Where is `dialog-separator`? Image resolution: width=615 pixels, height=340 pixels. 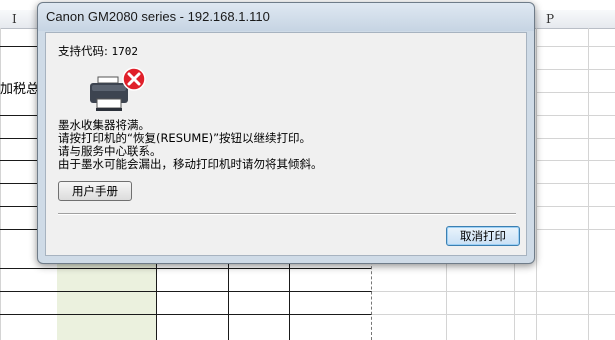
dialog-separator is located at coordinates (287, 214).